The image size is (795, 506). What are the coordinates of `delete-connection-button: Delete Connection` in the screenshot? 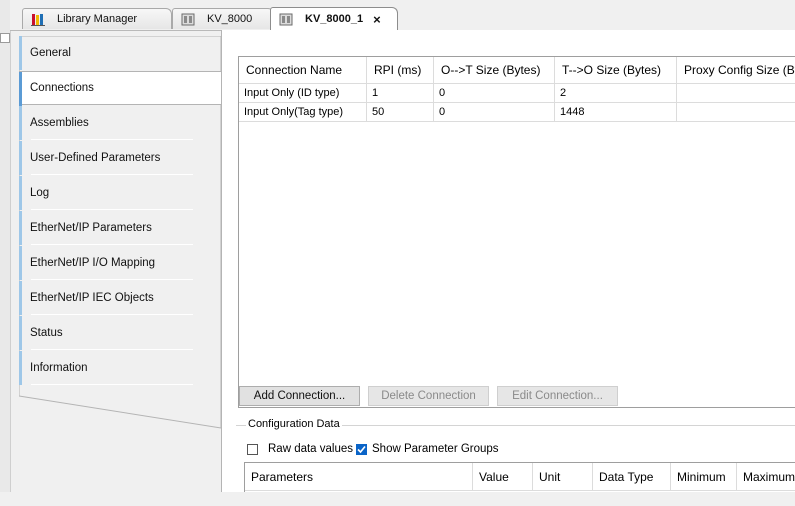 It's located at (428, 396).